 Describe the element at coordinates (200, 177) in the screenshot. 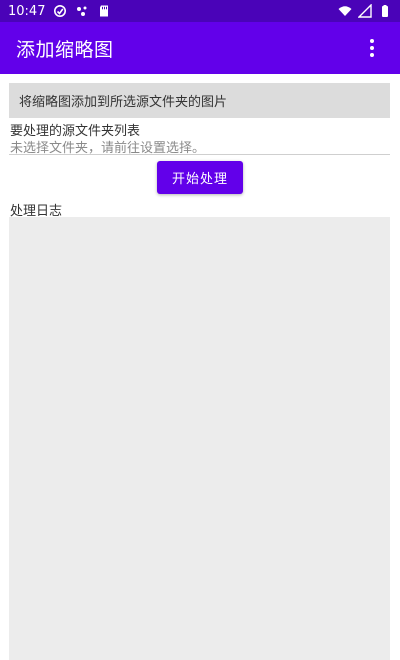

I see `start-processing-button: 开始处理` at that location.